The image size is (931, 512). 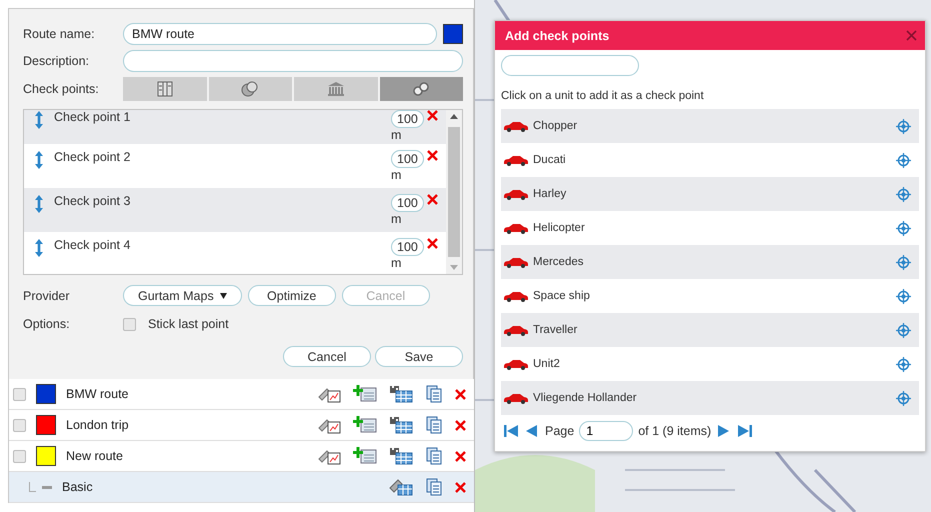 What do you see at coordinates (98, 425) in the screenshot?
I see `route-name: London trip` at bounding box center [98, 425].